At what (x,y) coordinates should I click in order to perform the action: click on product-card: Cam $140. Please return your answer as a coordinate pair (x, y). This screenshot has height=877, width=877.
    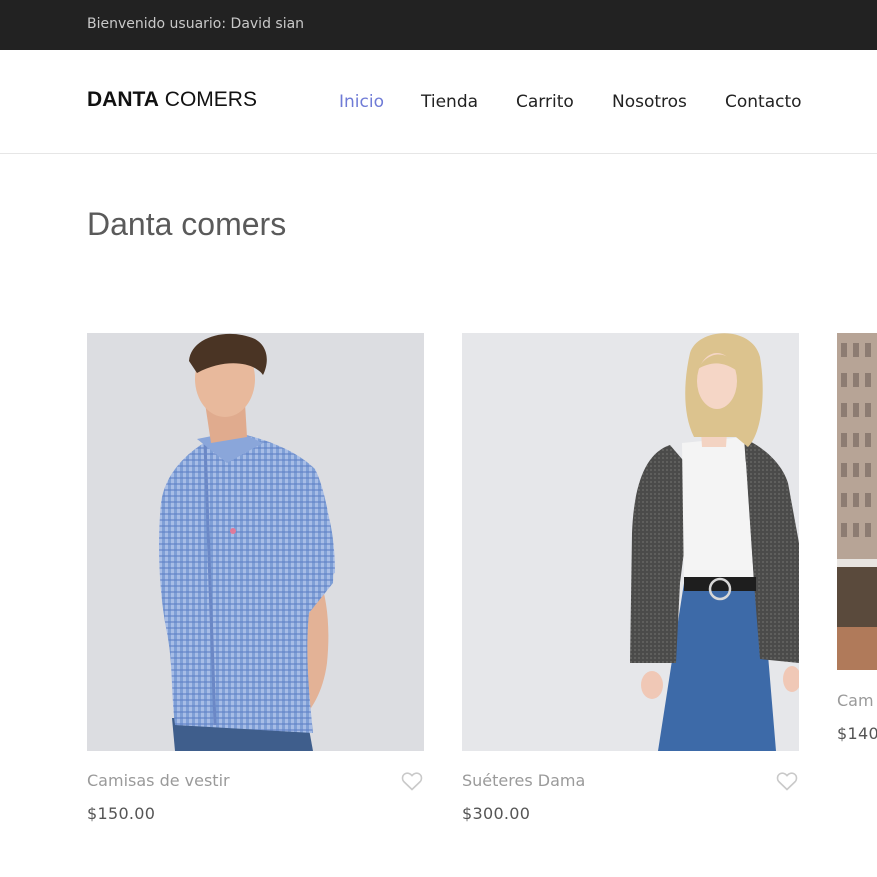
    Looking at the image, I should click on (857, 583).